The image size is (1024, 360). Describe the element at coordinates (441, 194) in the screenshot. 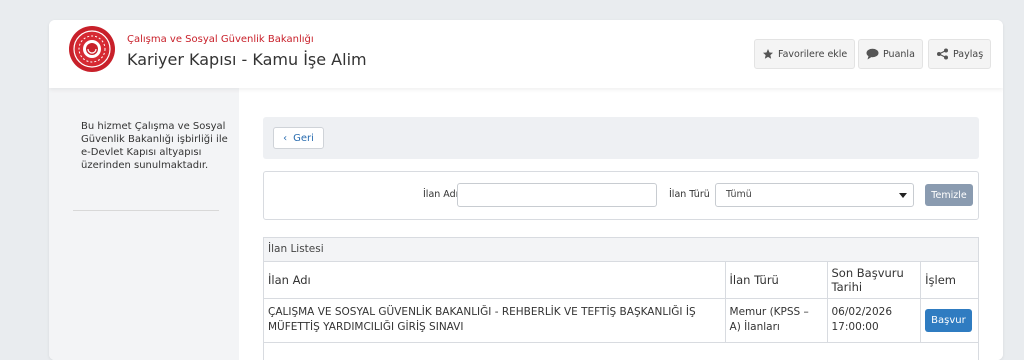

I see `job-name-label: İlan Adı` at that location.